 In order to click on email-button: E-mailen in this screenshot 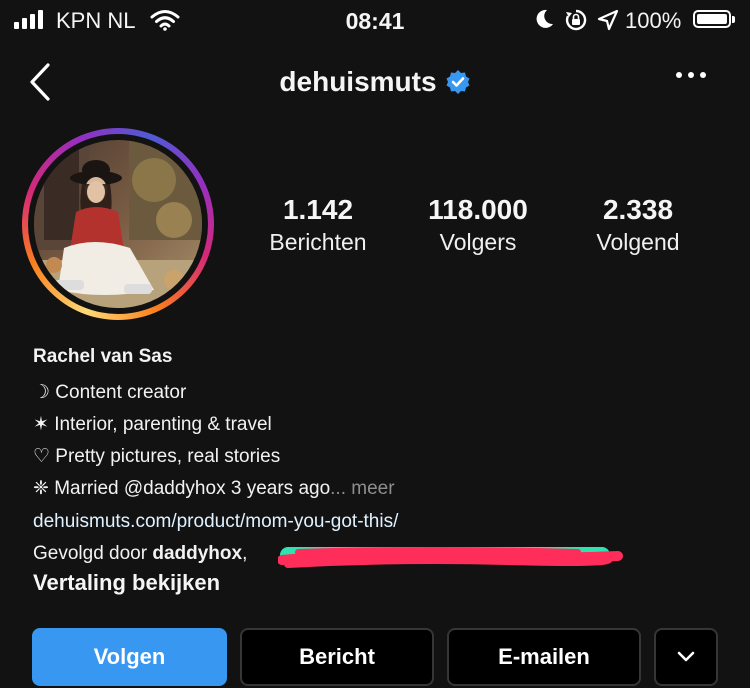, I will do `click(544, 657)`.